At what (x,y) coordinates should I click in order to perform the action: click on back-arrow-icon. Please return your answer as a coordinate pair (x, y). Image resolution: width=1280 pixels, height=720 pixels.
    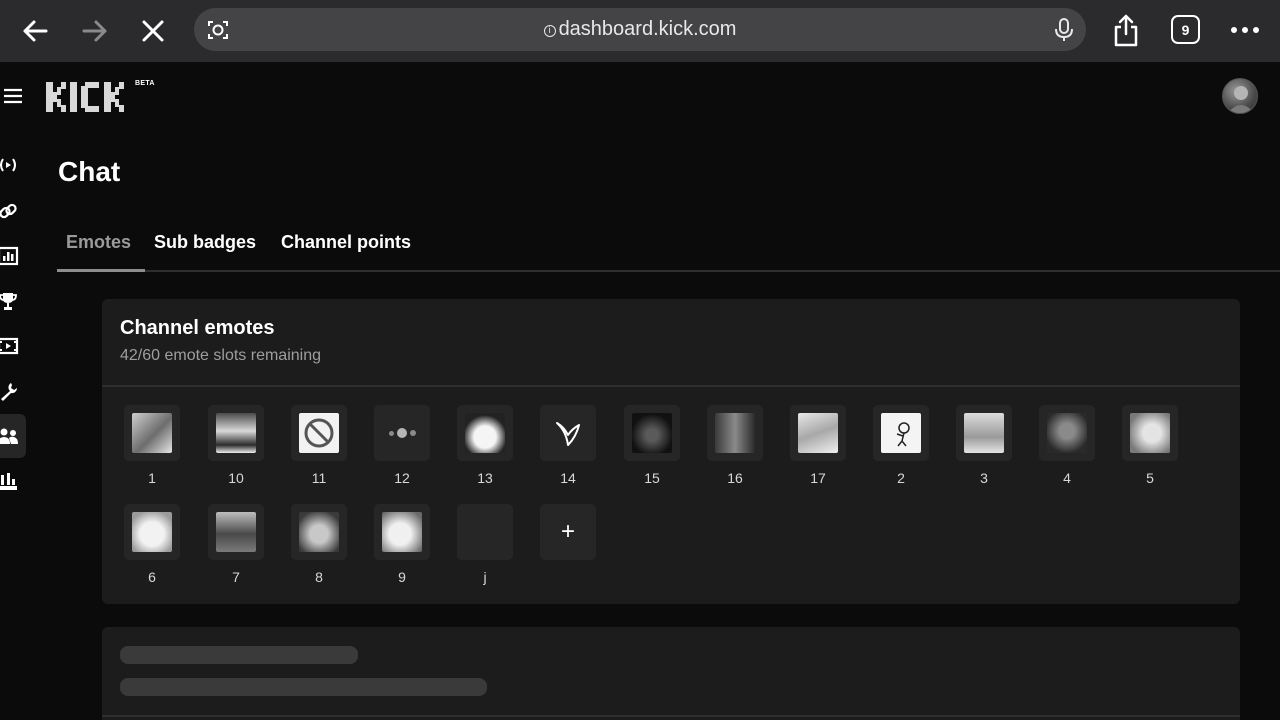
    Looking at the image, I should click on (35, 31).